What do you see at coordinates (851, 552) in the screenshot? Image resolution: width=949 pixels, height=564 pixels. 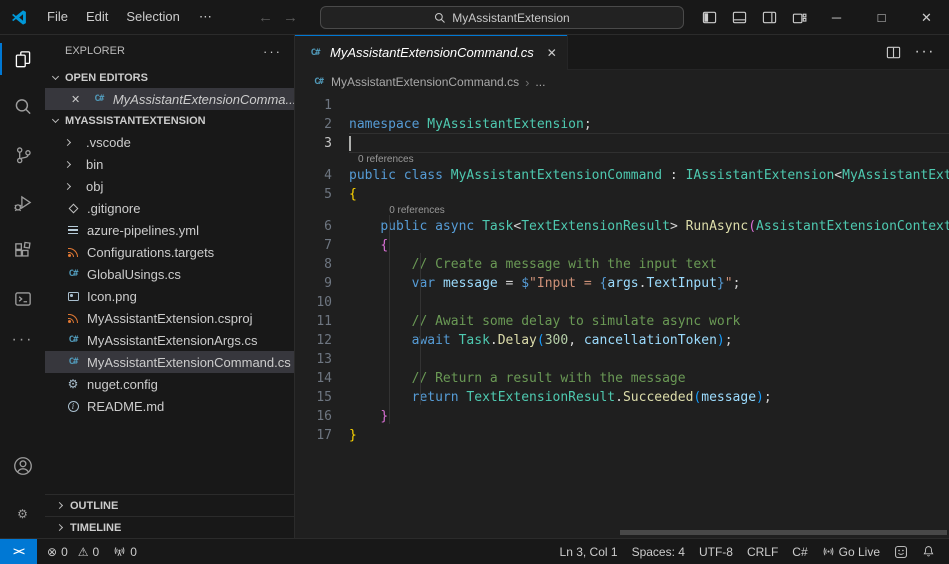 I see `go-live-button: Go Live` at bounding box center [851, 552].